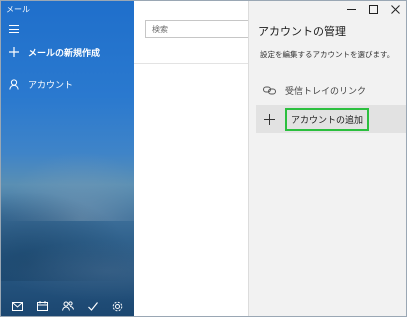 The width and height of the screenshot is (407, 317). What do you see at coordinates (327, 54) in the screenshot?
I see `flyout-subtitle: 設定を編集するアカウントを選びます。` at bounding box center [327, 54].